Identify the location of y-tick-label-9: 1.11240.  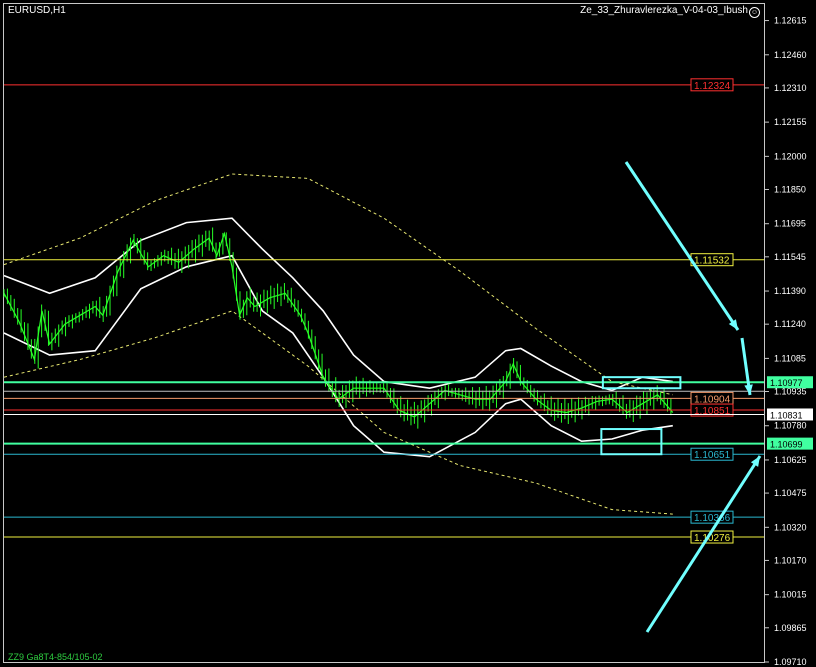
(790, 324).